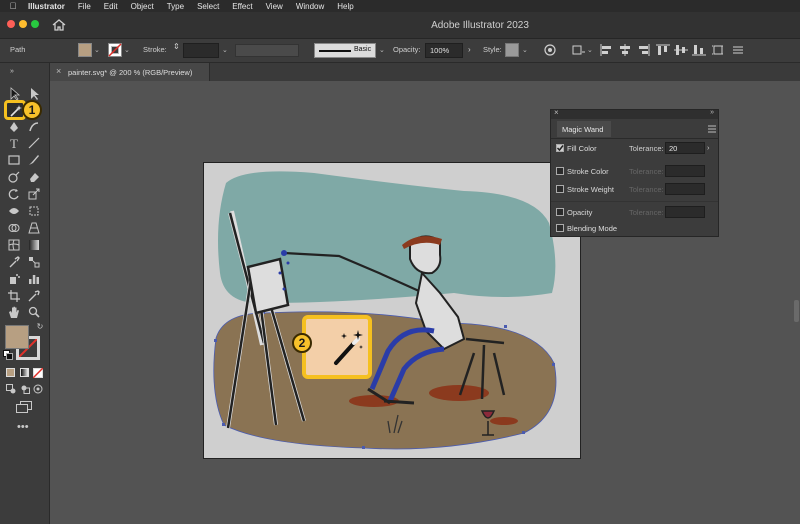 Image resolution: width=800 pixels, height=524 pixels. Describe the element at coordinates (582, 148) in the screenshot. I see `fill-color-label: Fill Color` at that location.